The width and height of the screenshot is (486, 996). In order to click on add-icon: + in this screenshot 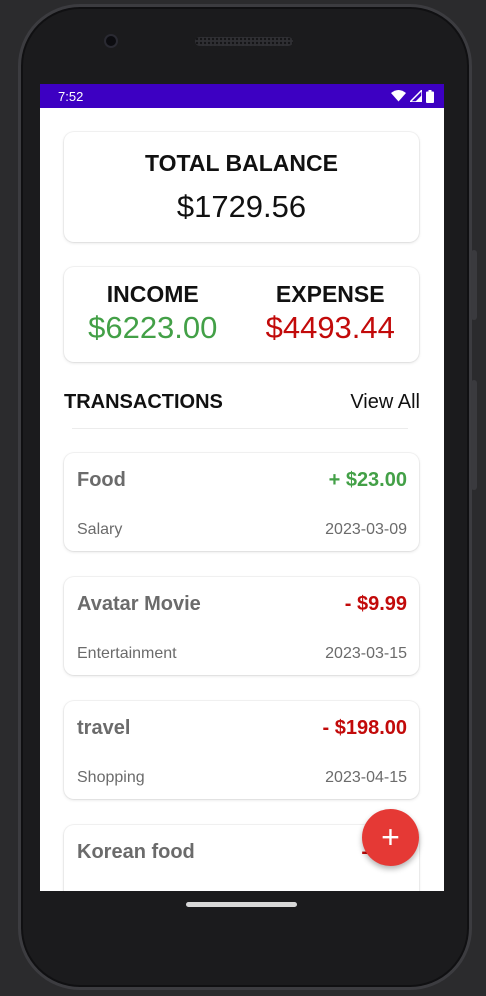, I will do `click(390, 837)`.